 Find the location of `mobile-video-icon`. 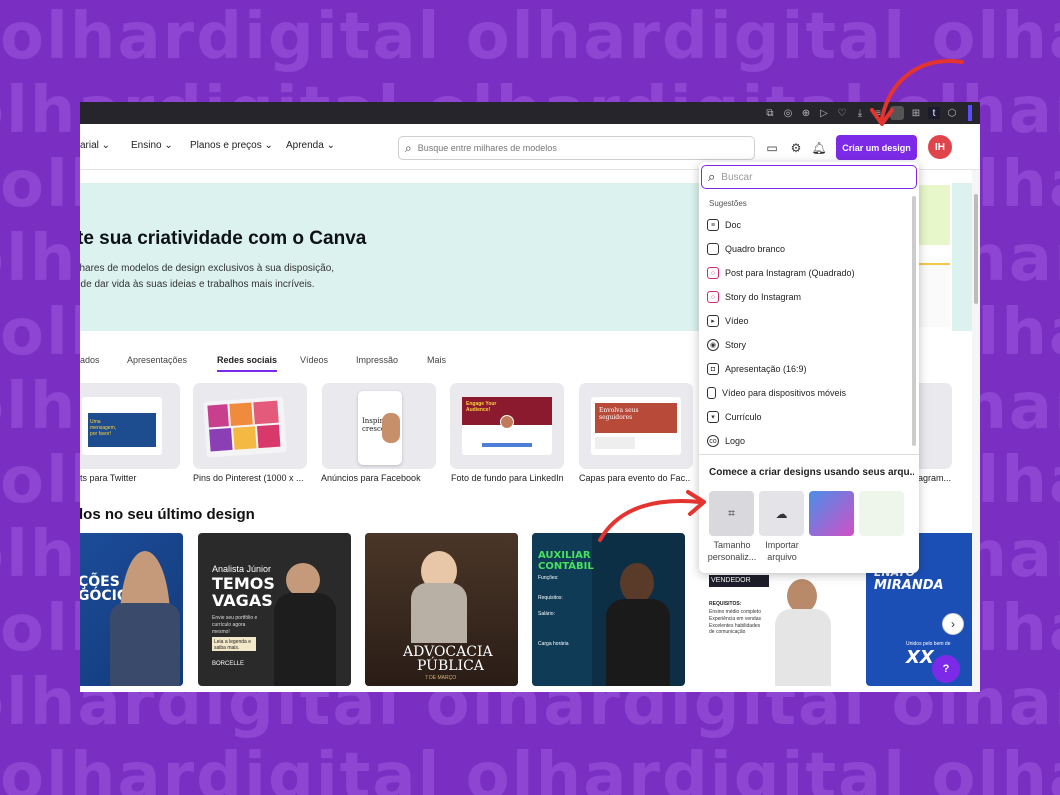

mobile-video-icon is located at coordinates (711, 393).